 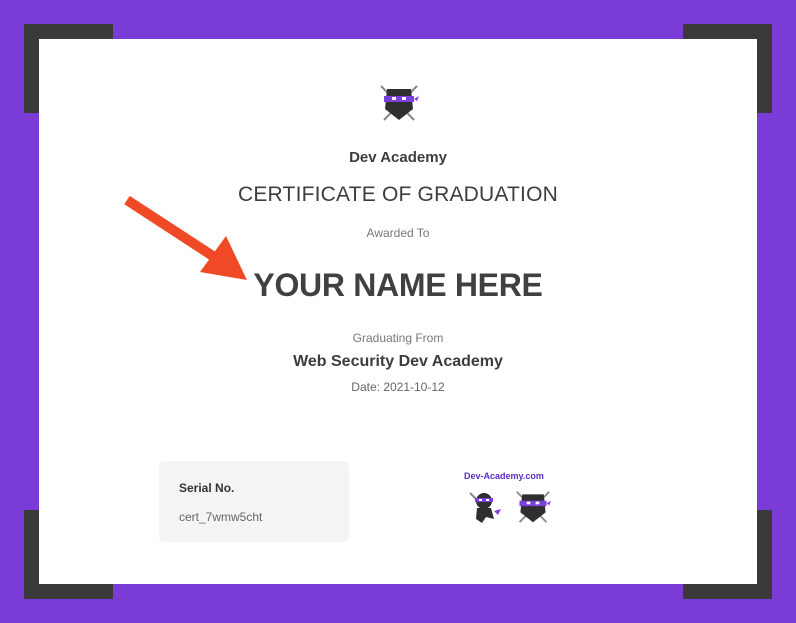 I want to click on arrow-annotation-icon, so click(x=185, y=237).